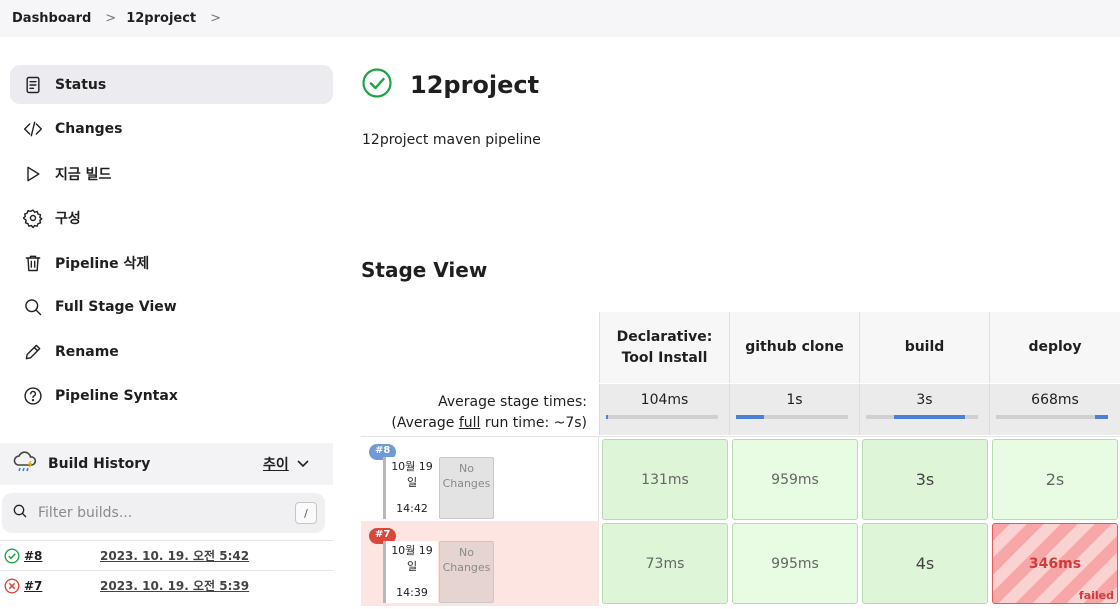 The height and width of the screenshot is (609, 1120). I want to click on run-time: 14:39, so click(412, 592).